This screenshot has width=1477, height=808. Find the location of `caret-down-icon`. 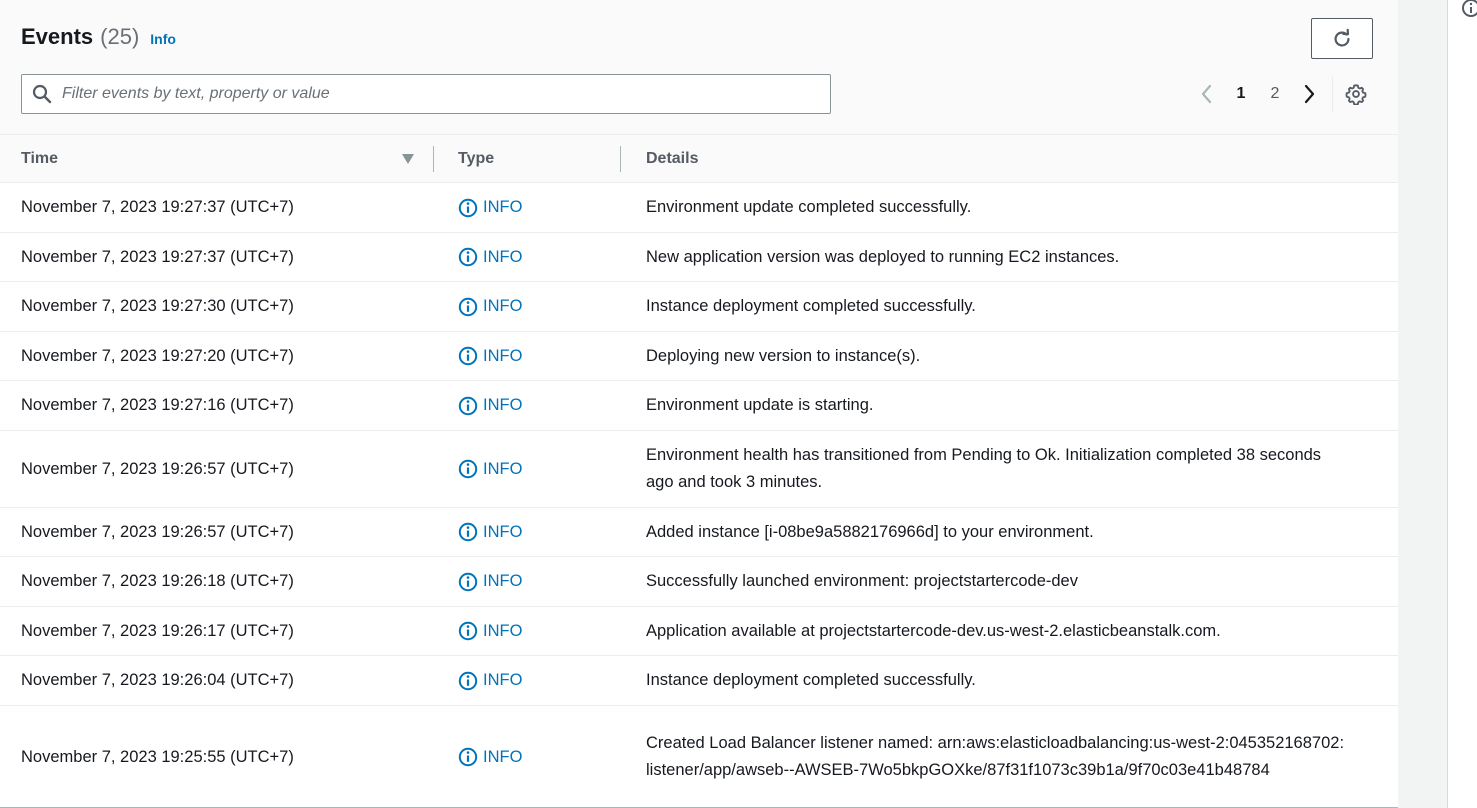

caret-down-icon is located at coordinates (408, 159).